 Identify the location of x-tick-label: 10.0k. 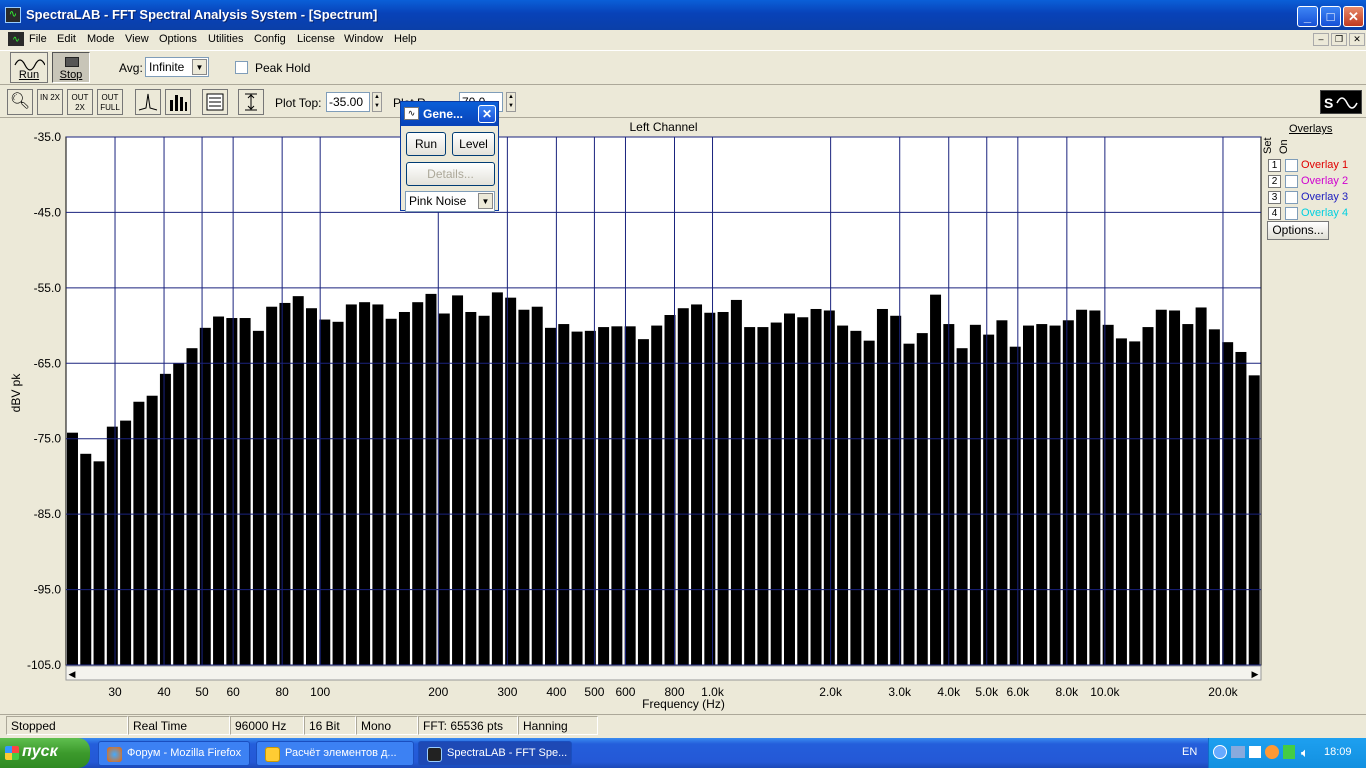
(1105, 692).